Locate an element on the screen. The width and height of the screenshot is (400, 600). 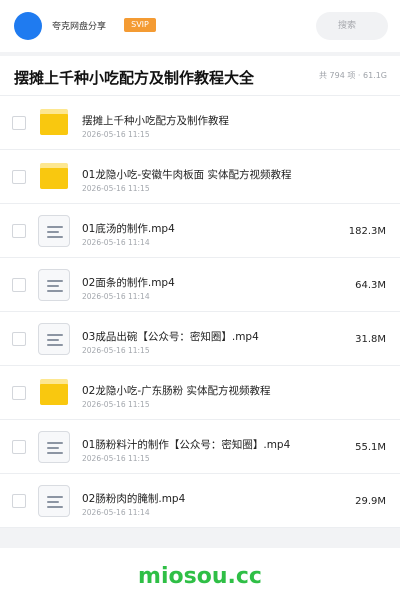
list-item: 02肠粉肉的腌制.mp4 2026-05-16 11:14 29.9M is located at coordinates (200, 501).